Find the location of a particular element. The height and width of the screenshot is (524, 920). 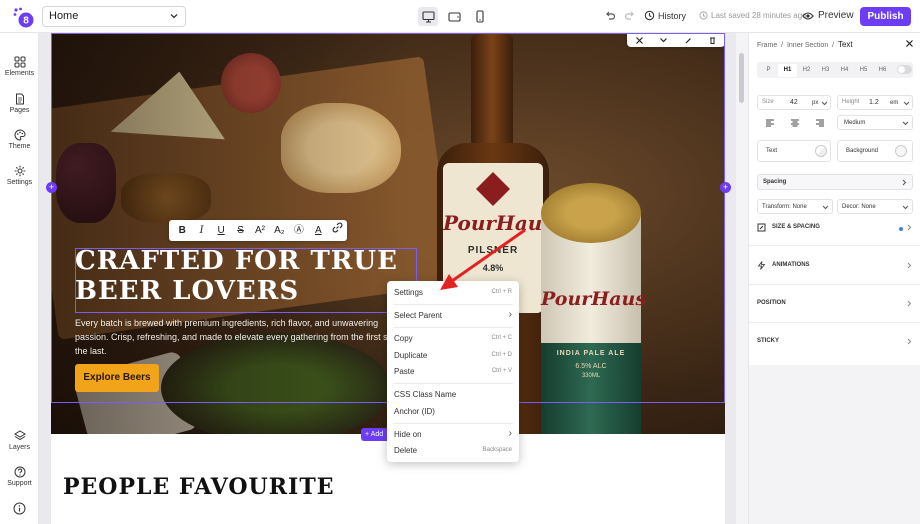

font-size-unit: px is located at coordinates (815, 103).